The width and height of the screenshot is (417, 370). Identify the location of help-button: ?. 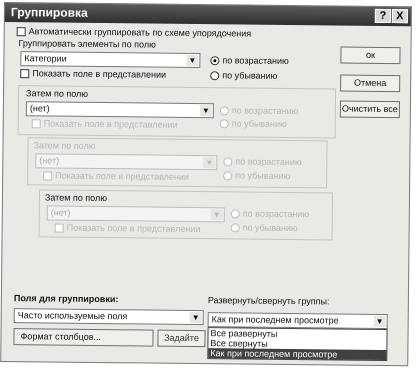
(382, 16).